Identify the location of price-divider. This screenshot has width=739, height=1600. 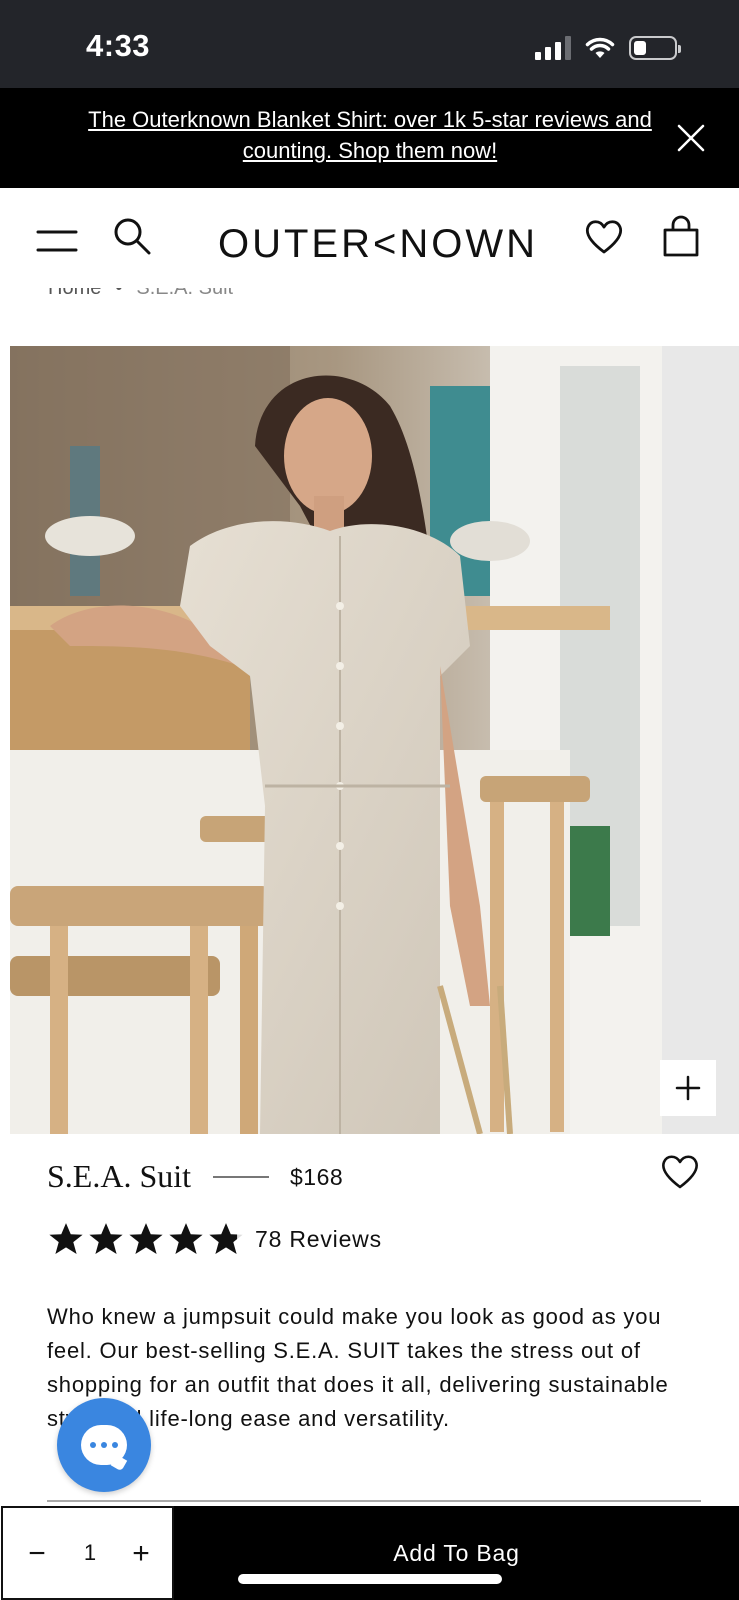
(241, 1177).